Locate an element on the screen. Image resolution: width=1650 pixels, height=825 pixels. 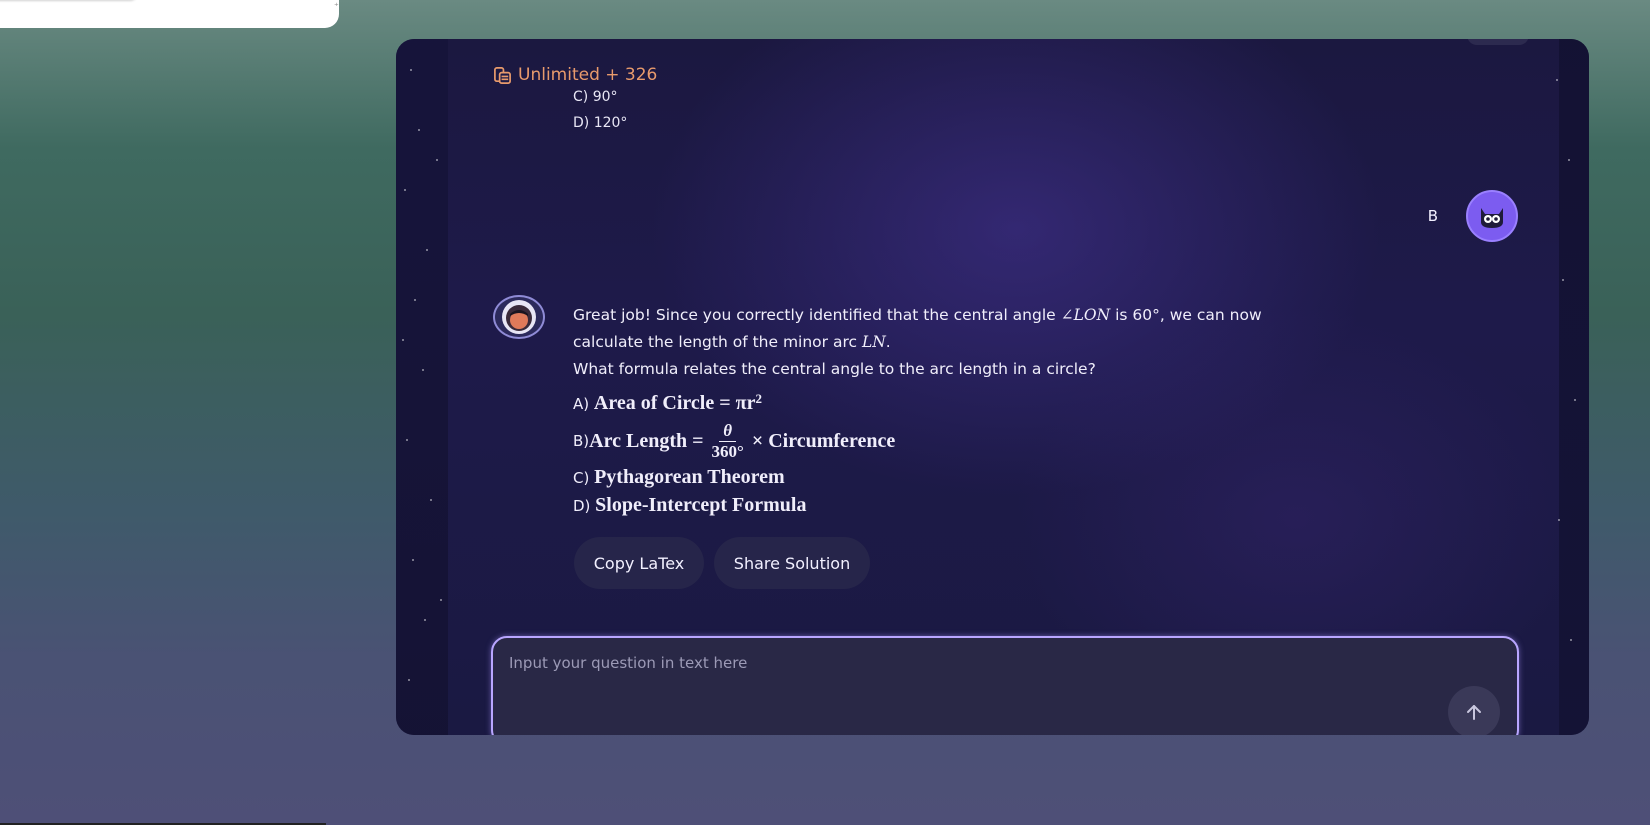
cat-avatar-icon is located at coordinates (1492, 216).